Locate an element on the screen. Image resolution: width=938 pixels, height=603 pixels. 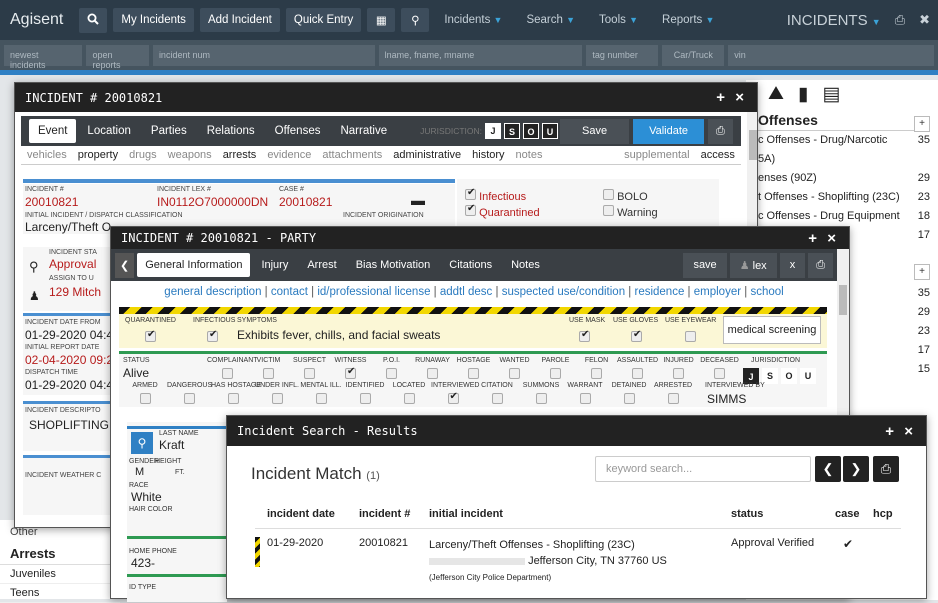
link-administrative: administrative is located at coordinates (427, 155).